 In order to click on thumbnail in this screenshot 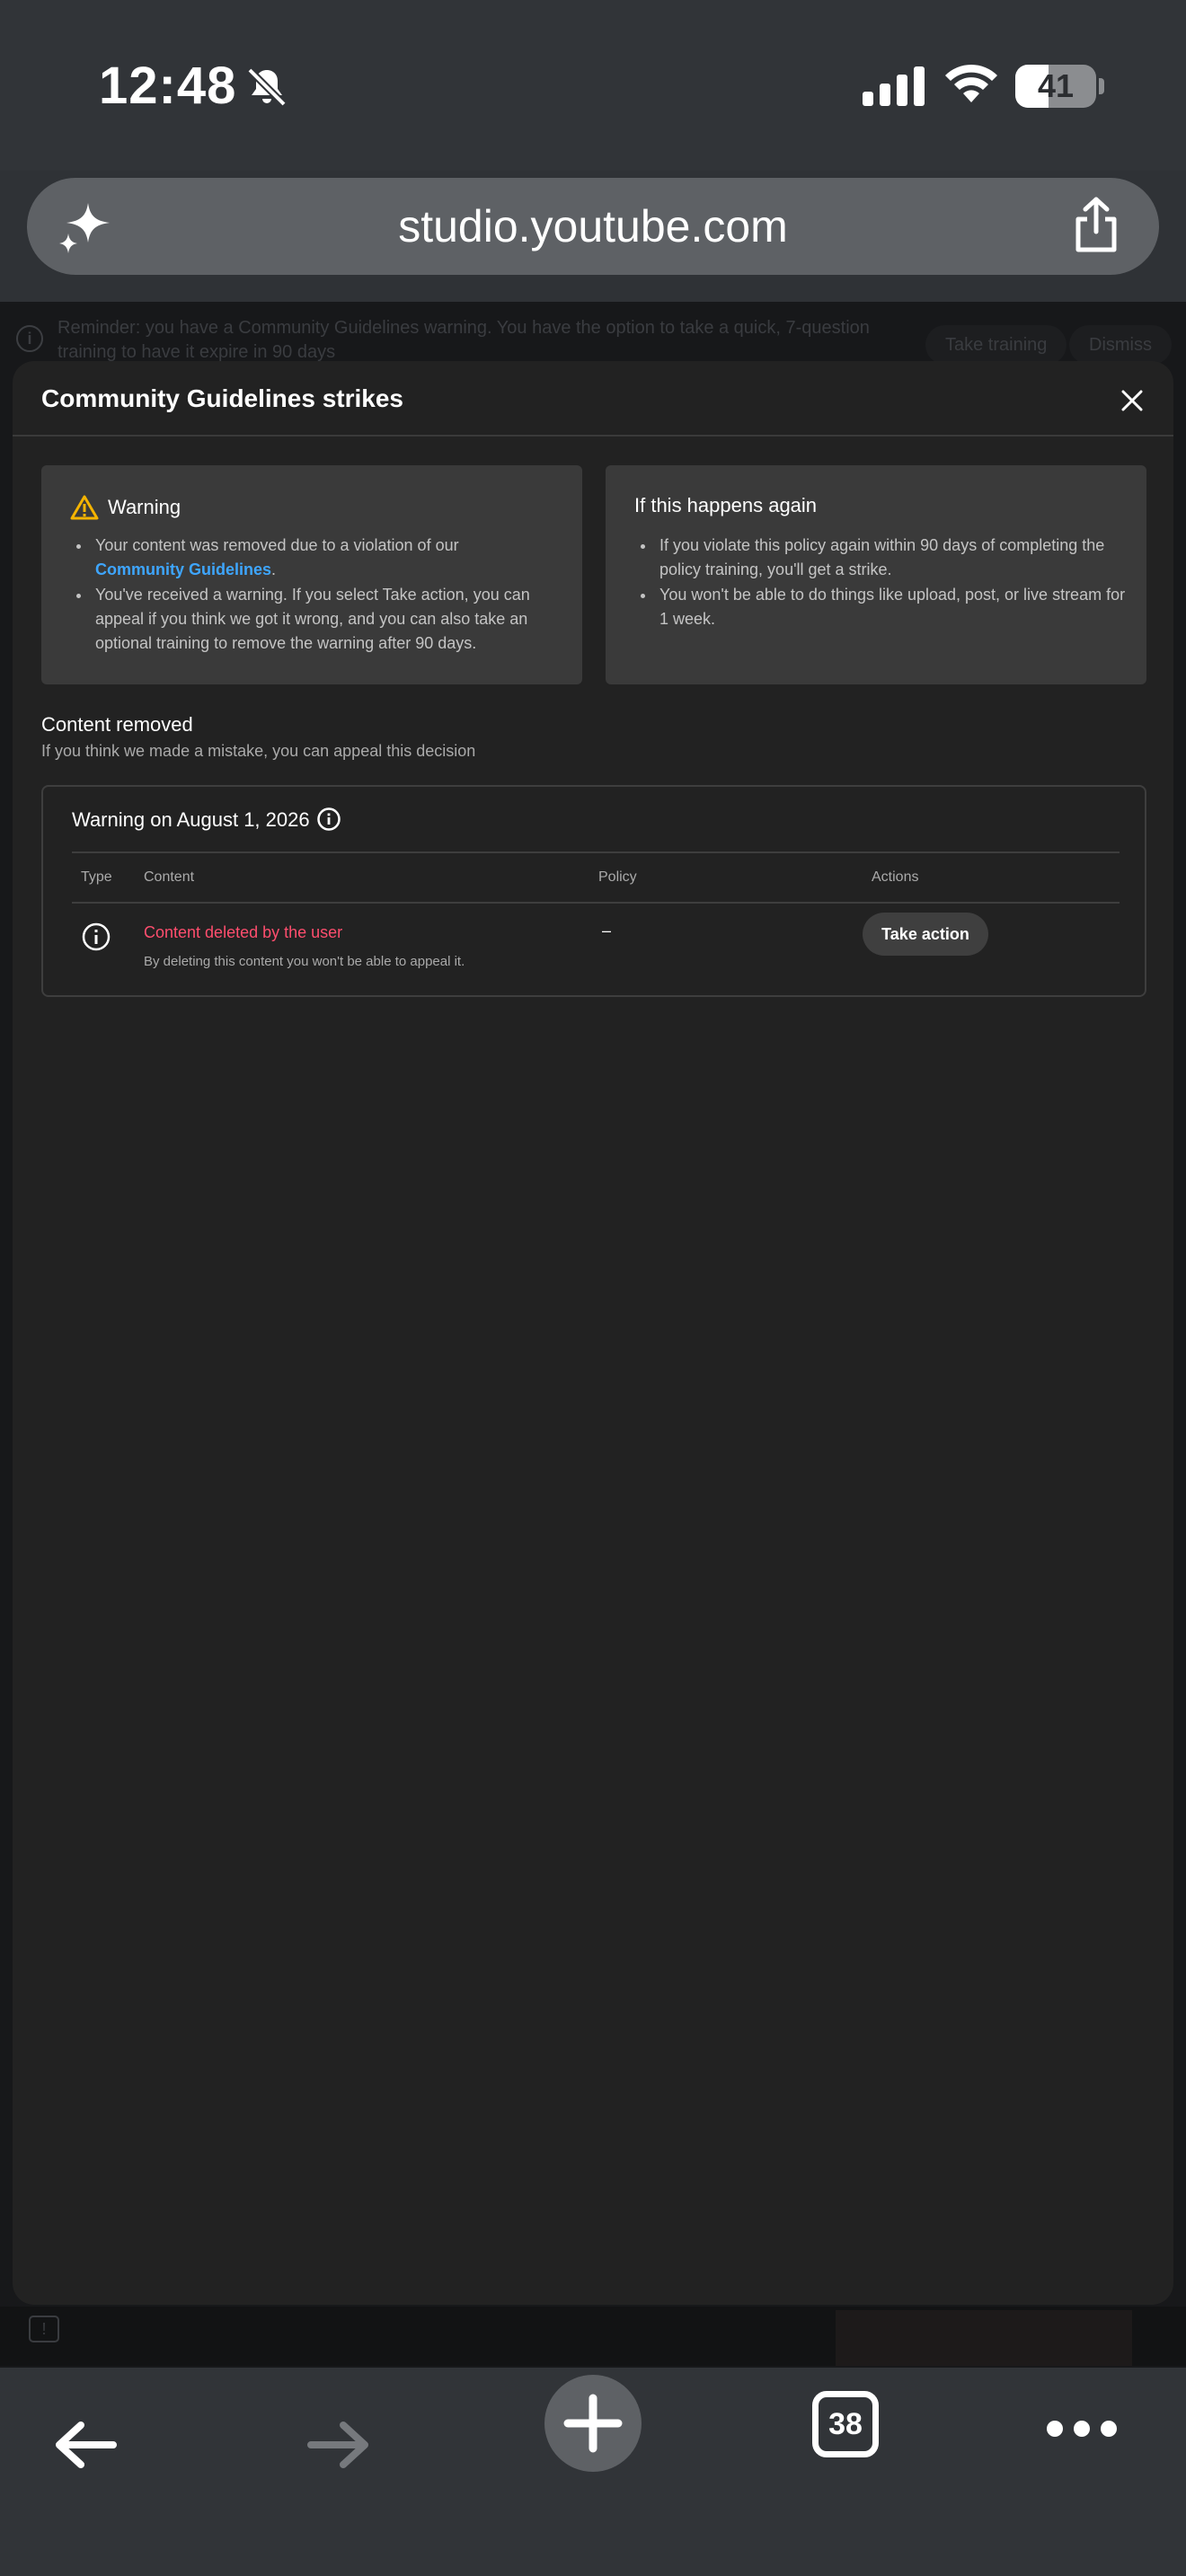, I will do `click(984, 2338)`.